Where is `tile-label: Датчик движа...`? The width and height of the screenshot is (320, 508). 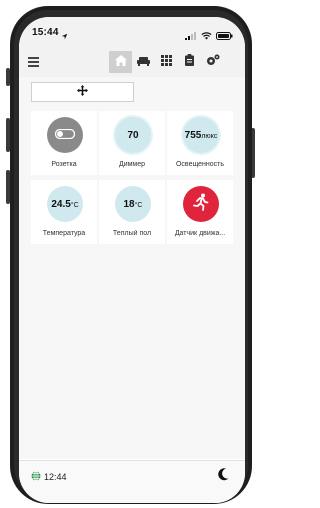 tile-label: Датчик движа... is located at coordinates (200, 233).